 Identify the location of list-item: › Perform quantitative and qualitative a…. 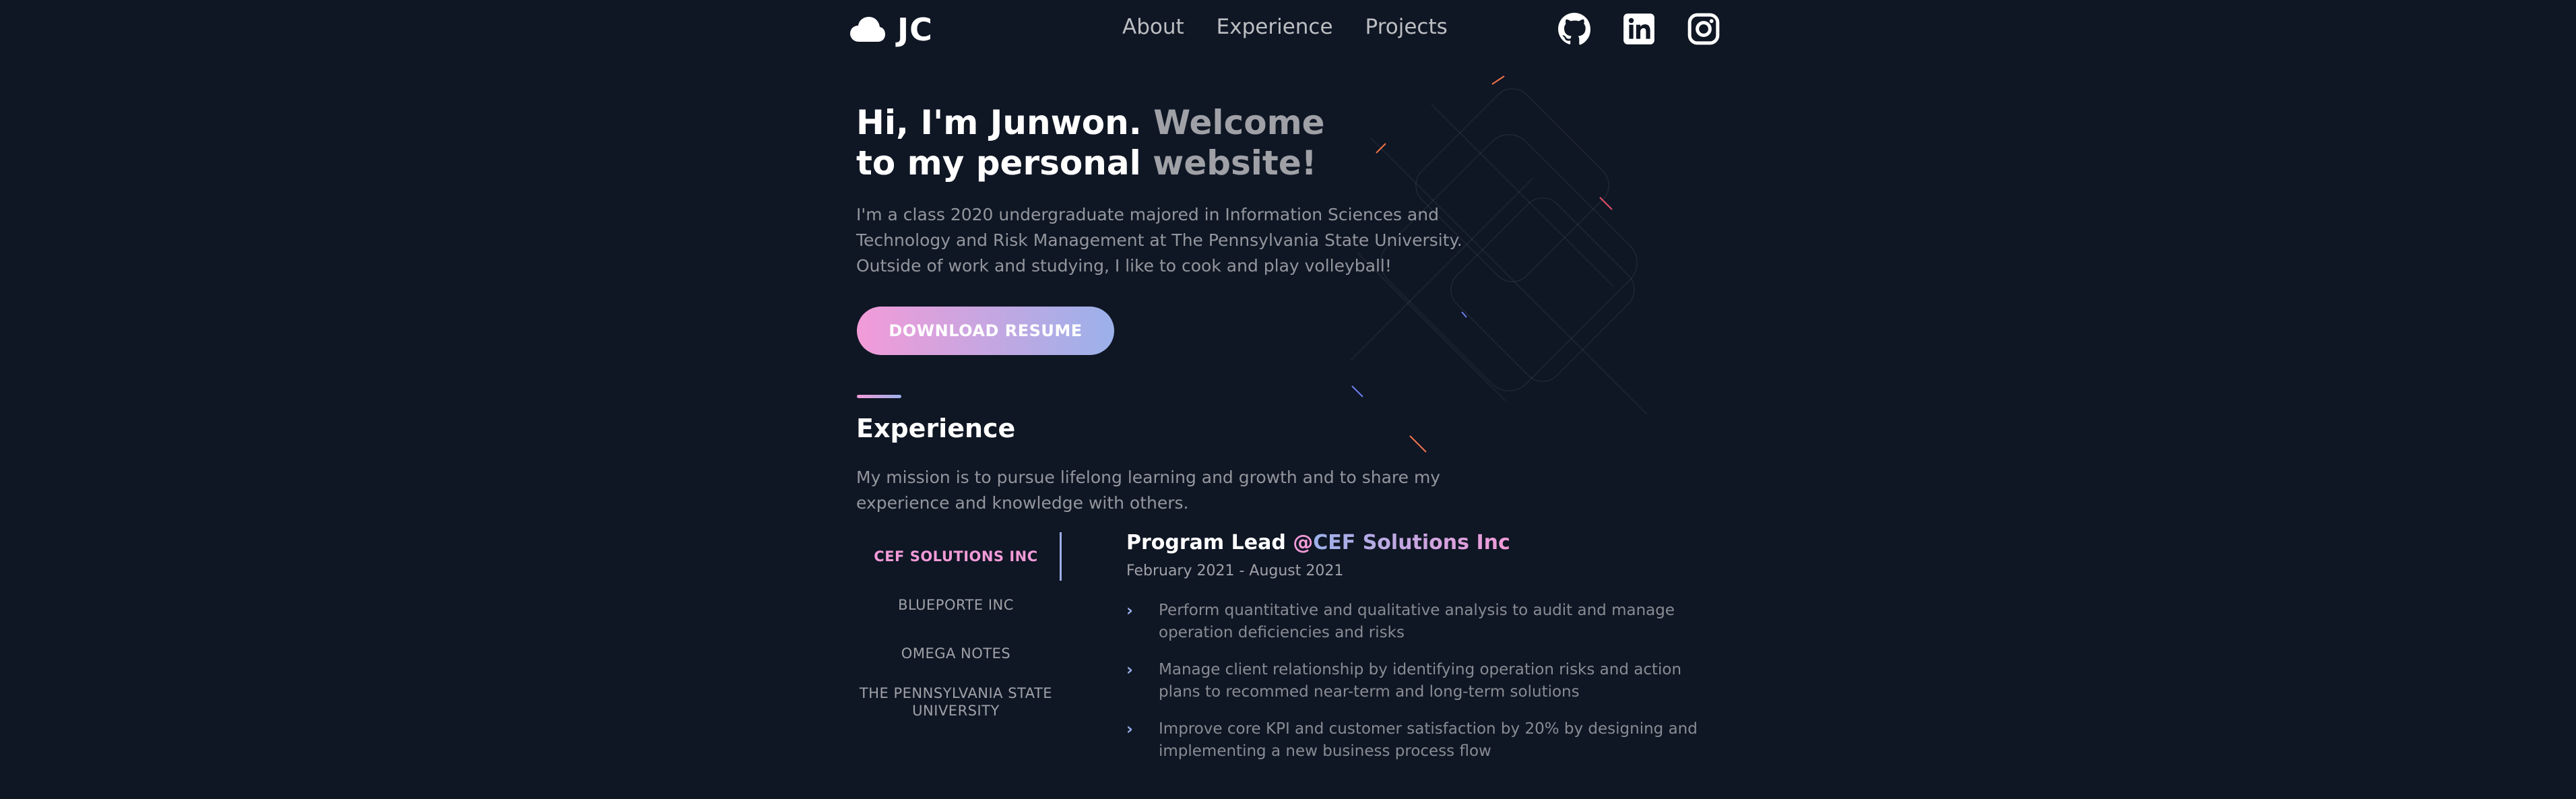
(1422, 622).